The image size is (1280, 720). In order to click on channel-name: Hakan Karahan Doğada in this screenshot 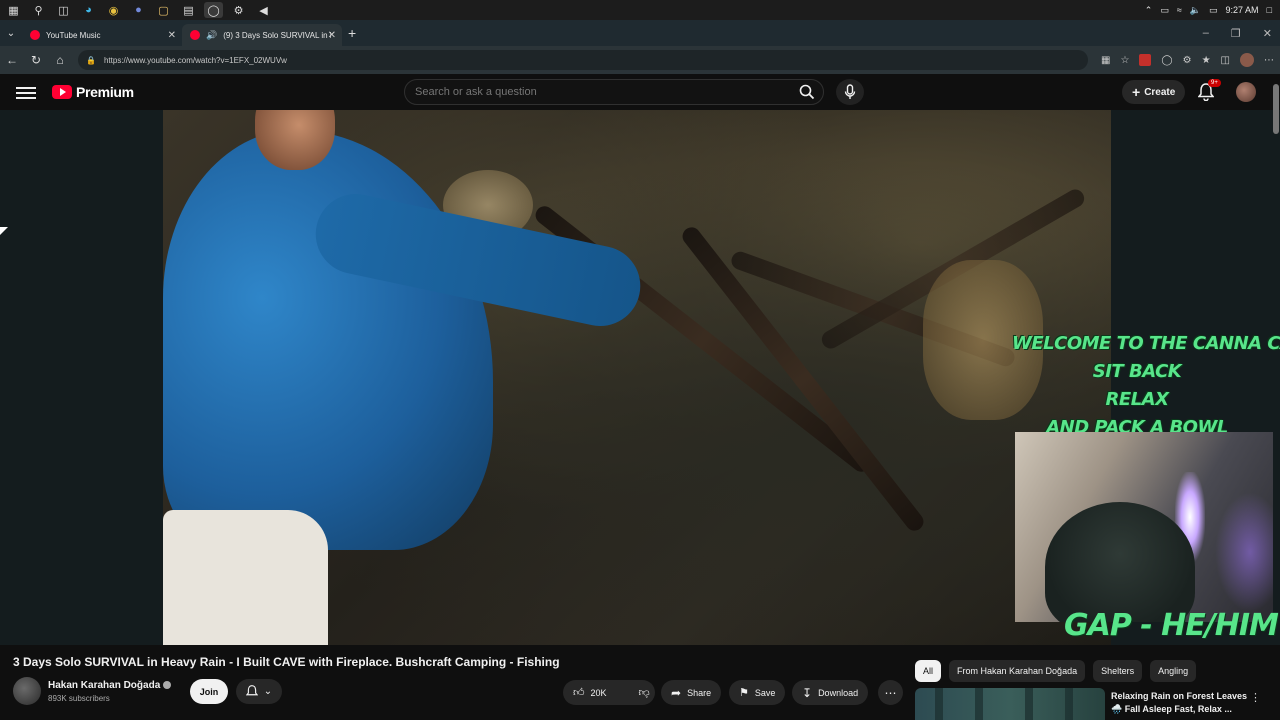, I will do `click(104, 685)`.